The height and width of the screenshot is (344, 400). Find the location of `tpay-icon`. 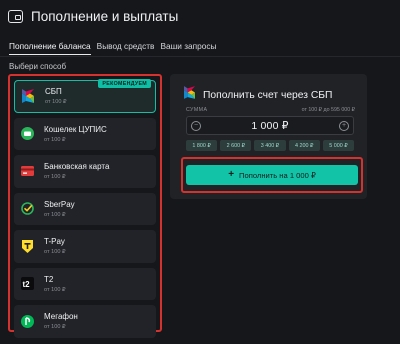

tpay-icon is located at coordinates (27, 246).